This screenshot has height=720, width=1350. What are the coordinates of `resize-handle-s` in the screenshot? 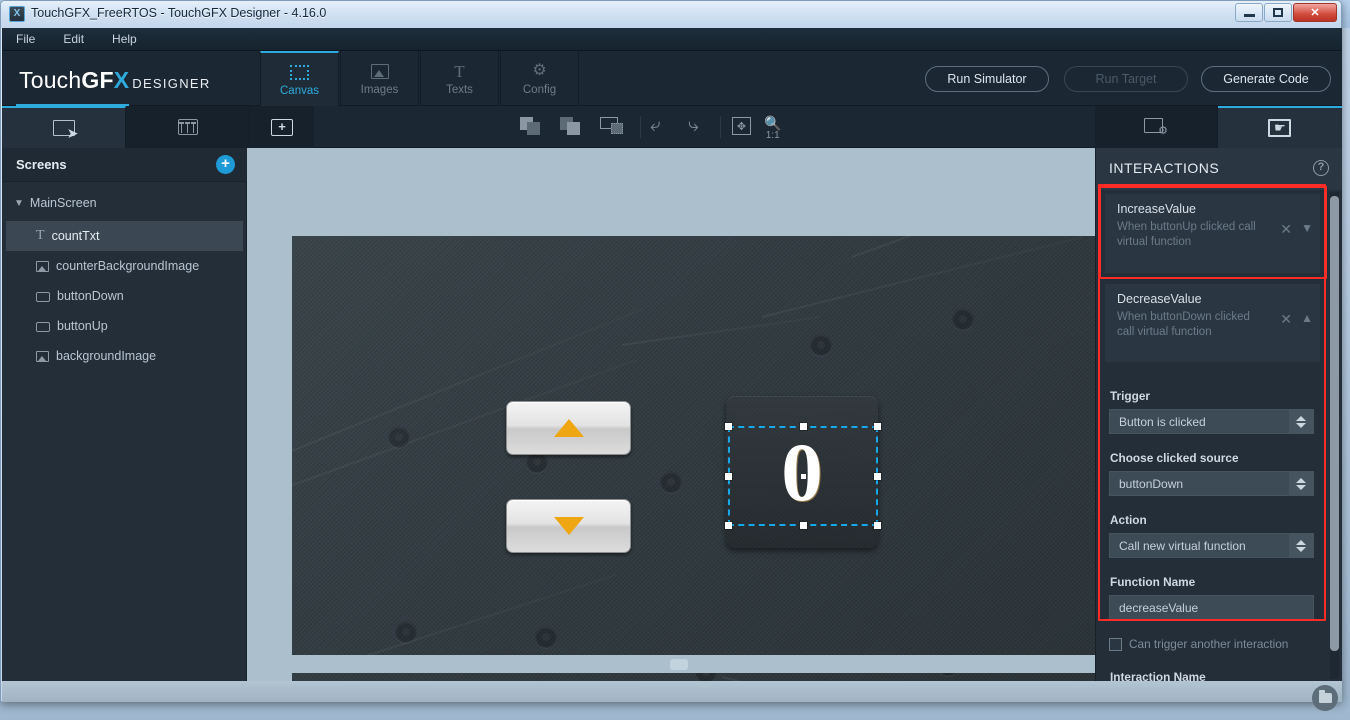 It's located at (803, 525).